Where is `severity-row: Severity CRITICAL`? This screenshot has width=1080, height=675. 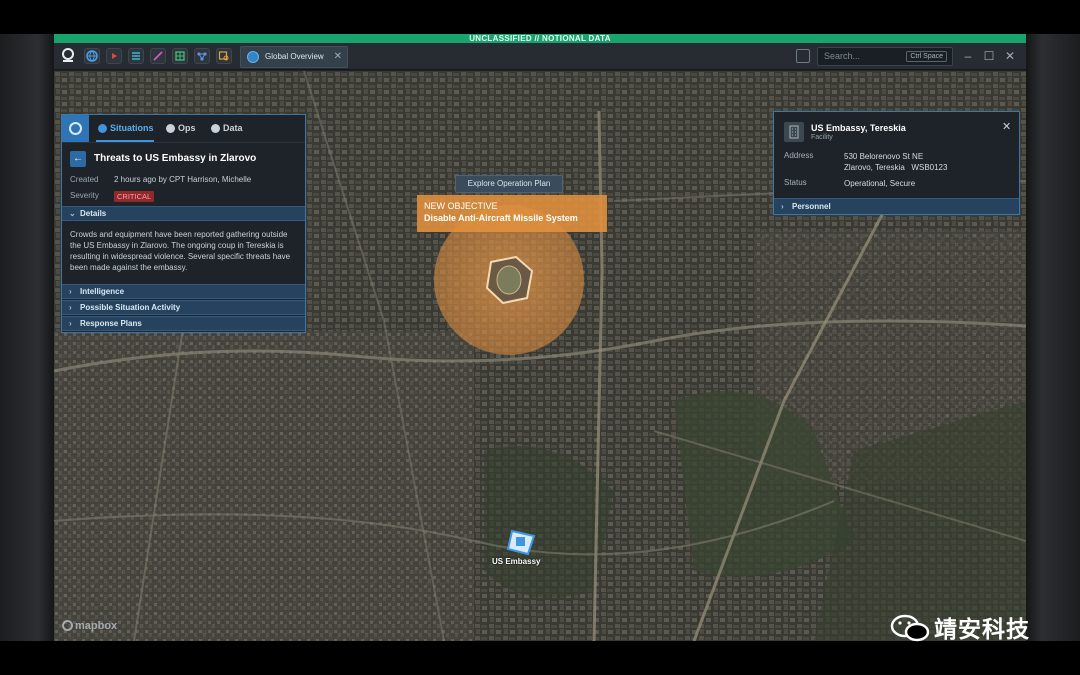 severity-row: Severity CRITICAL is located at coordinates (112, 196).